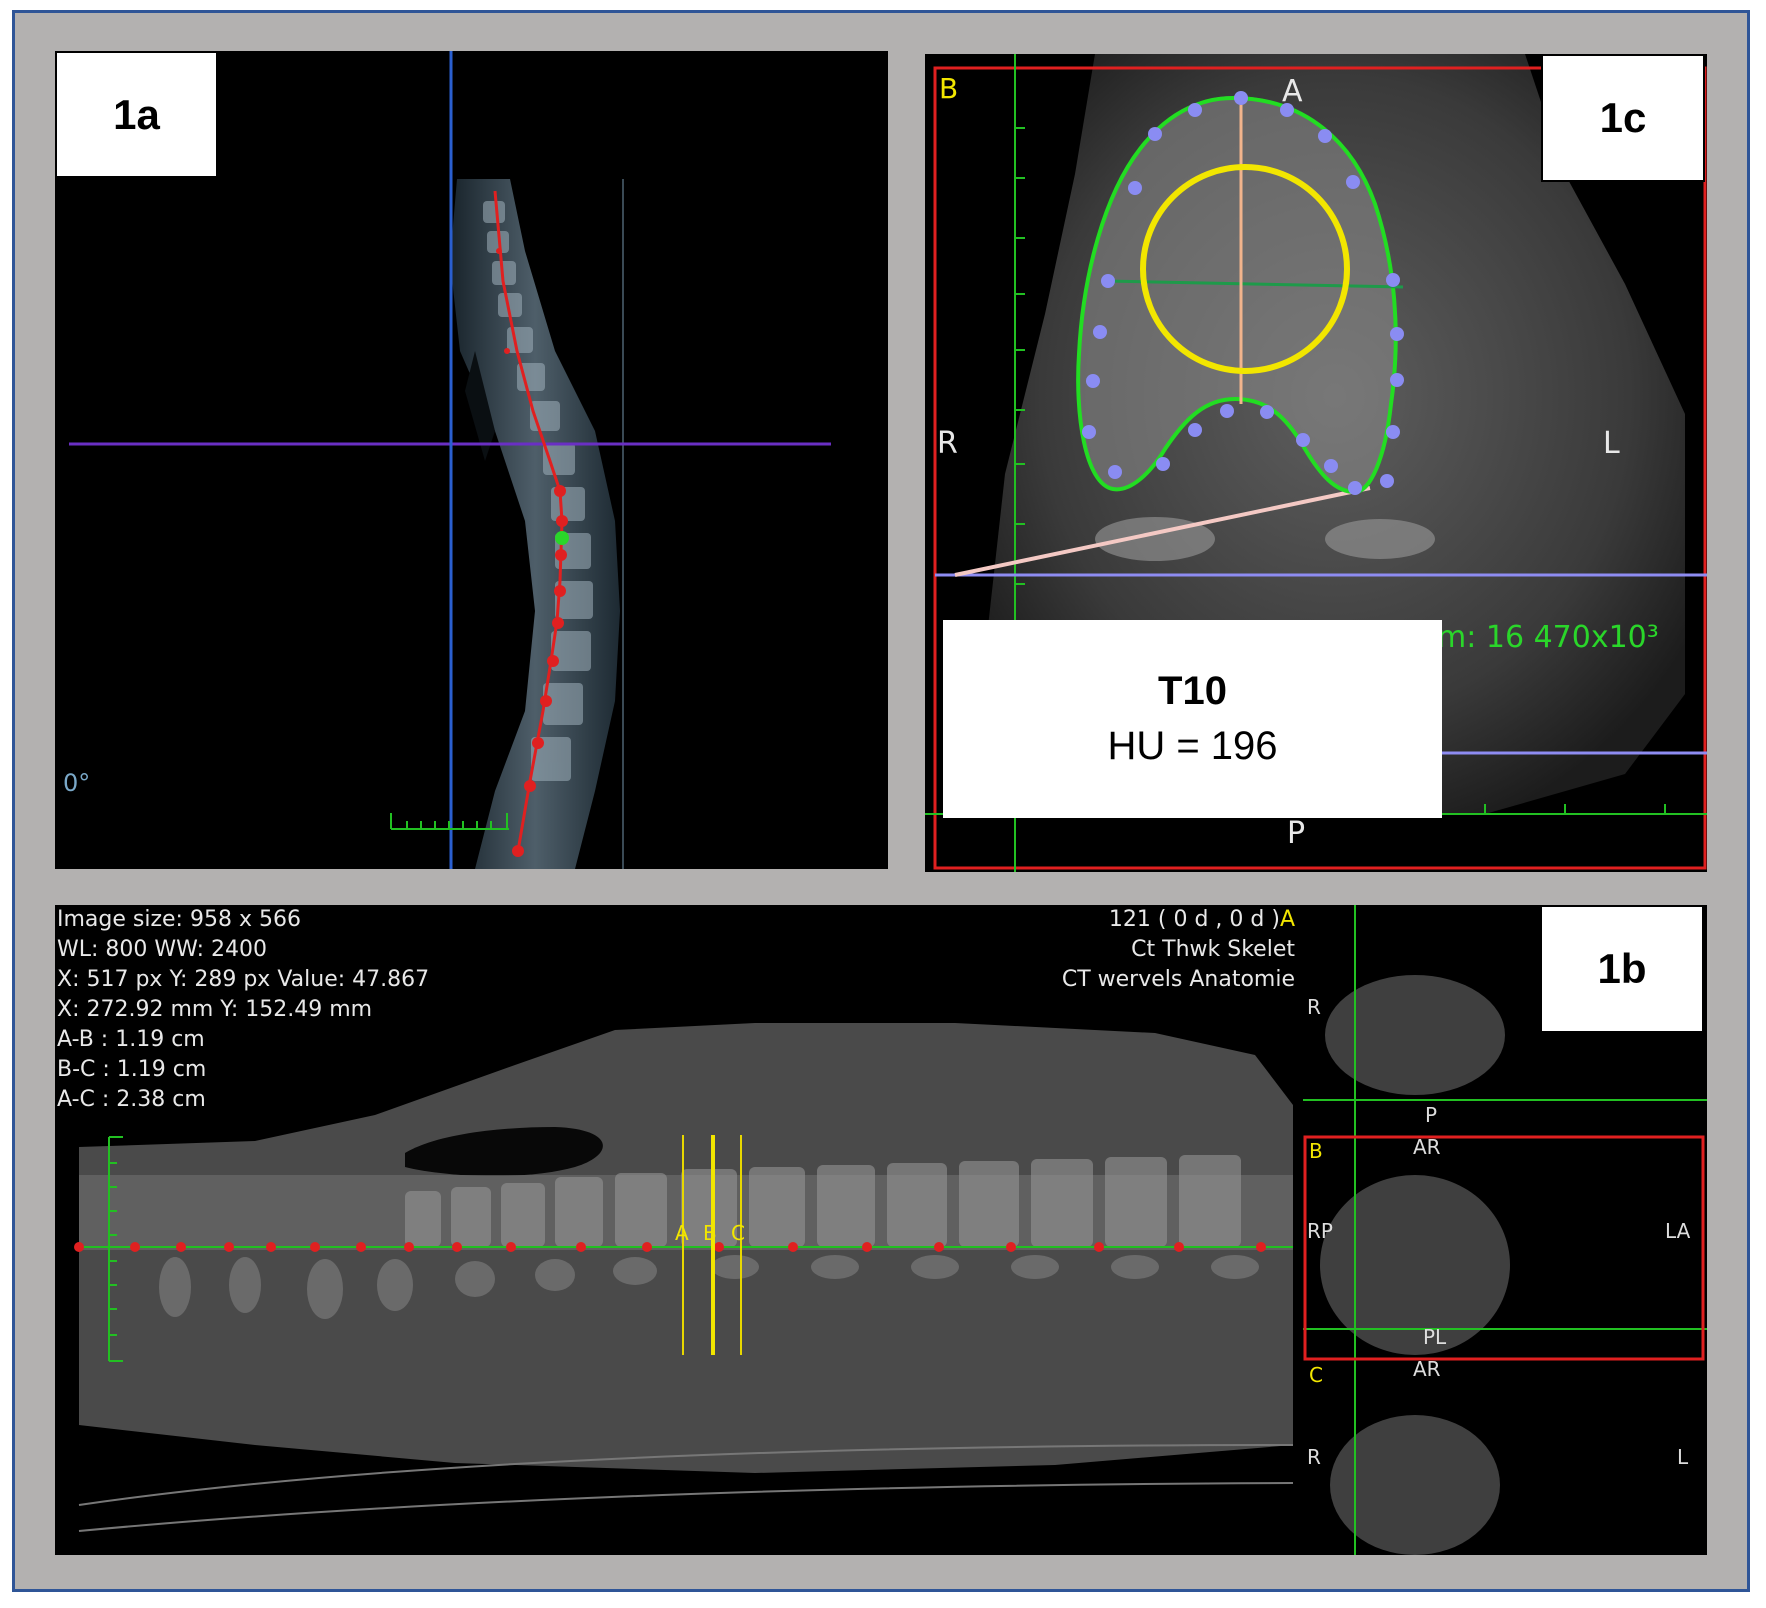 The image size is (1766, 1608). I want to click on thumb1-bottom-label: P, so click(1431, 1115).